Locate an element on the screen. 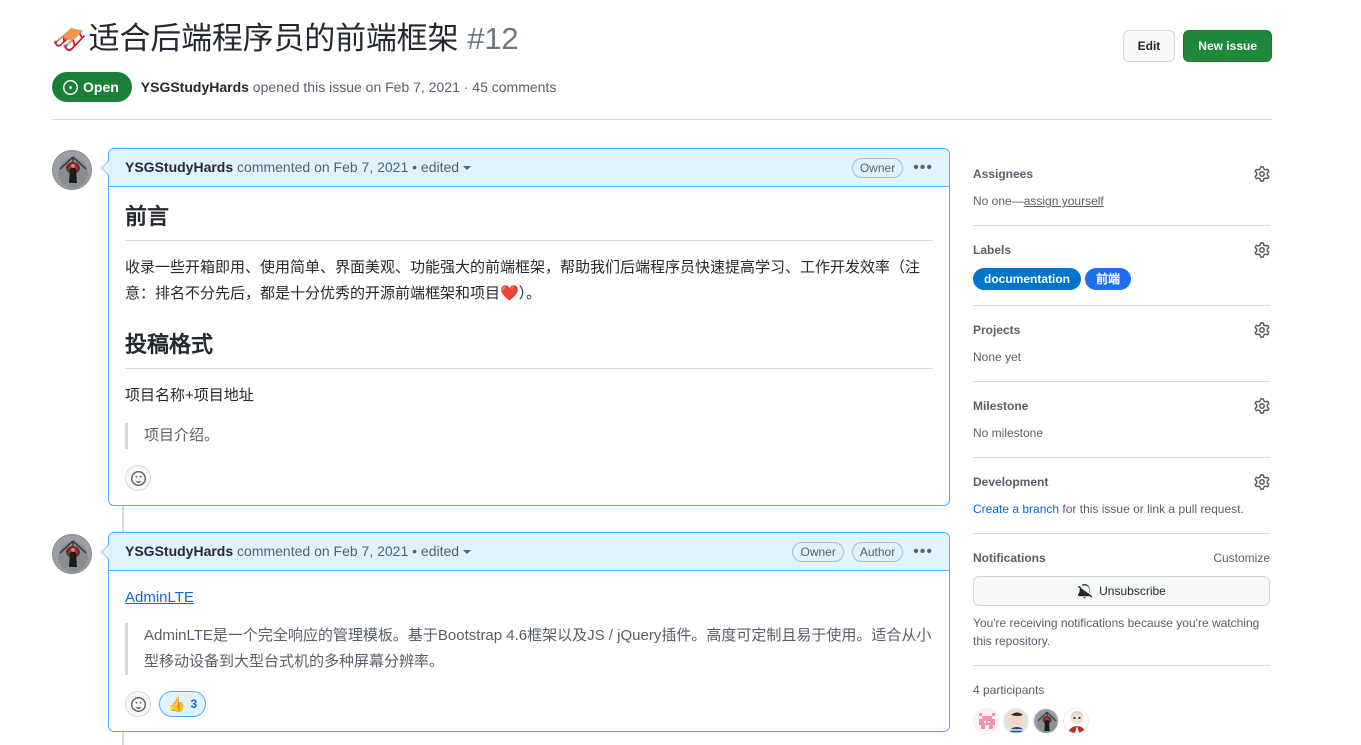  sidebar-header: Notifications Customize is located at coordinates (1121, 558).